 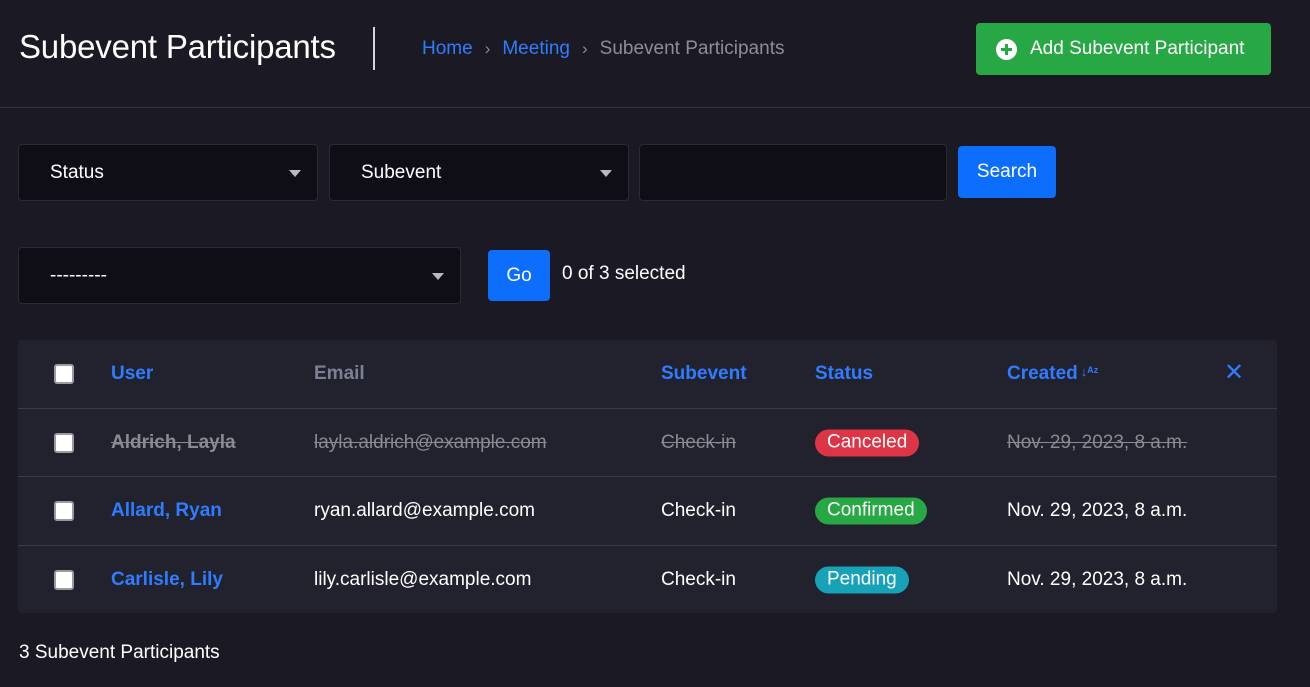 I want to click on user-link: Aldrich, Layla, so click(x=173, y=443).